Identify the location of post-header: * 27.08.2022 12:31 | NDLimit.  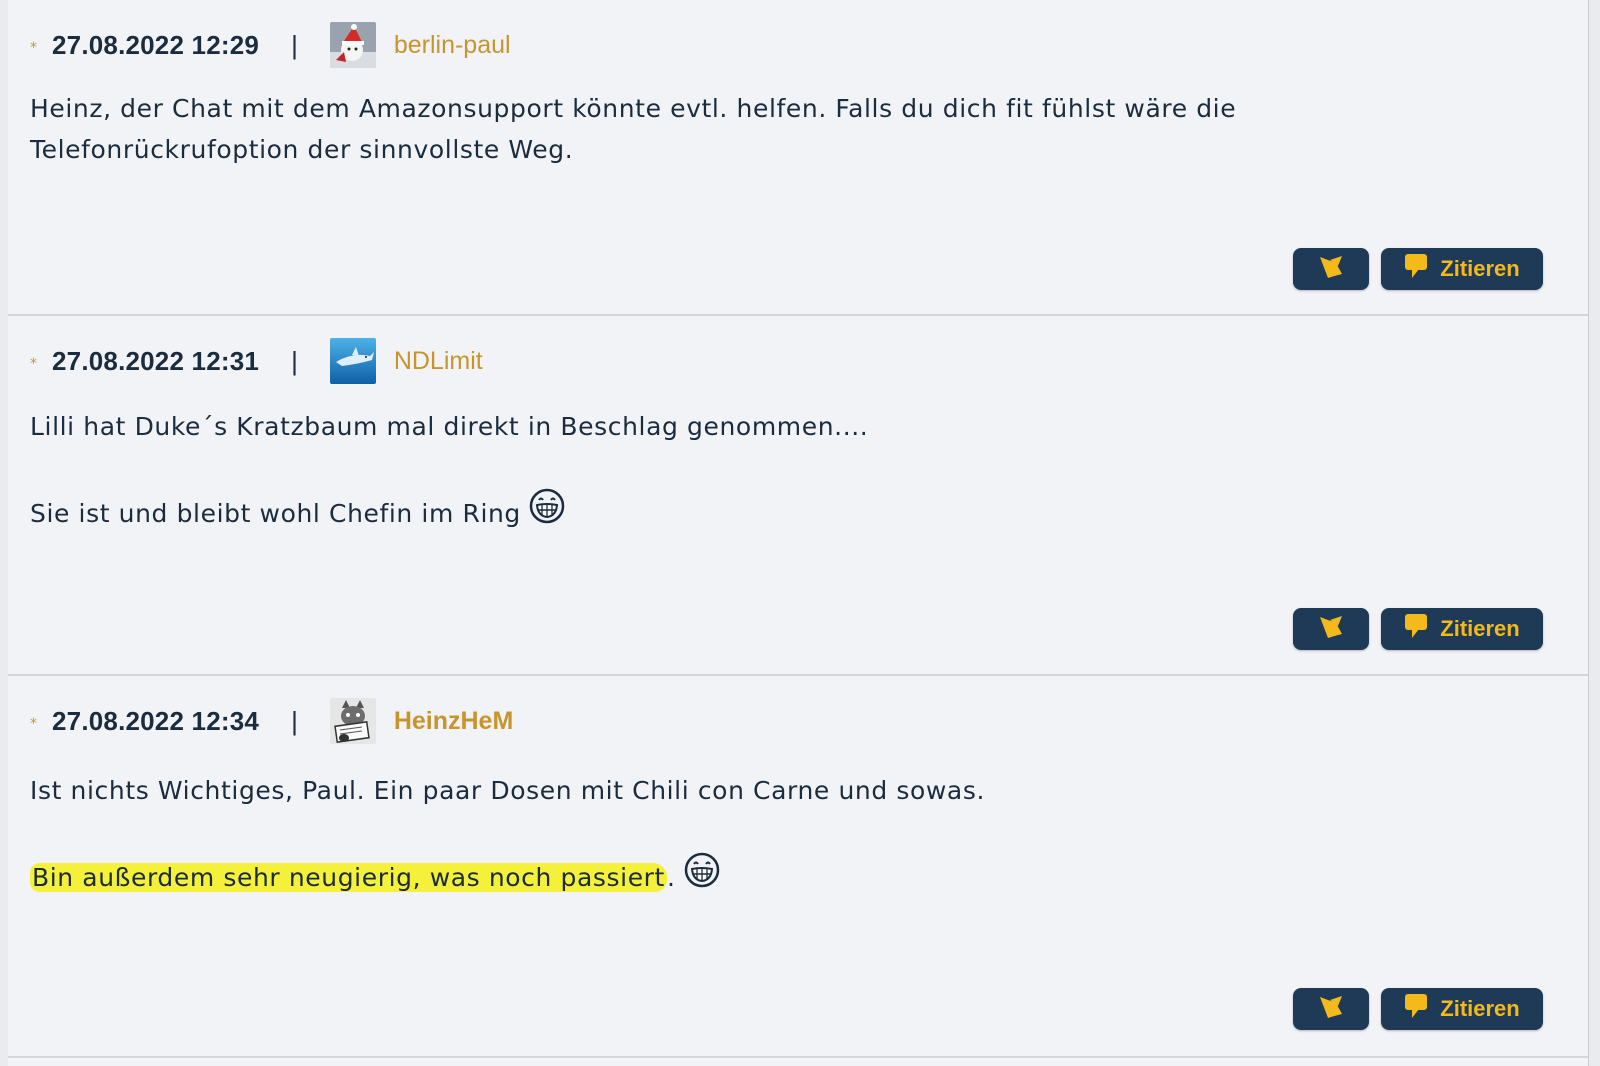
(256, 361).